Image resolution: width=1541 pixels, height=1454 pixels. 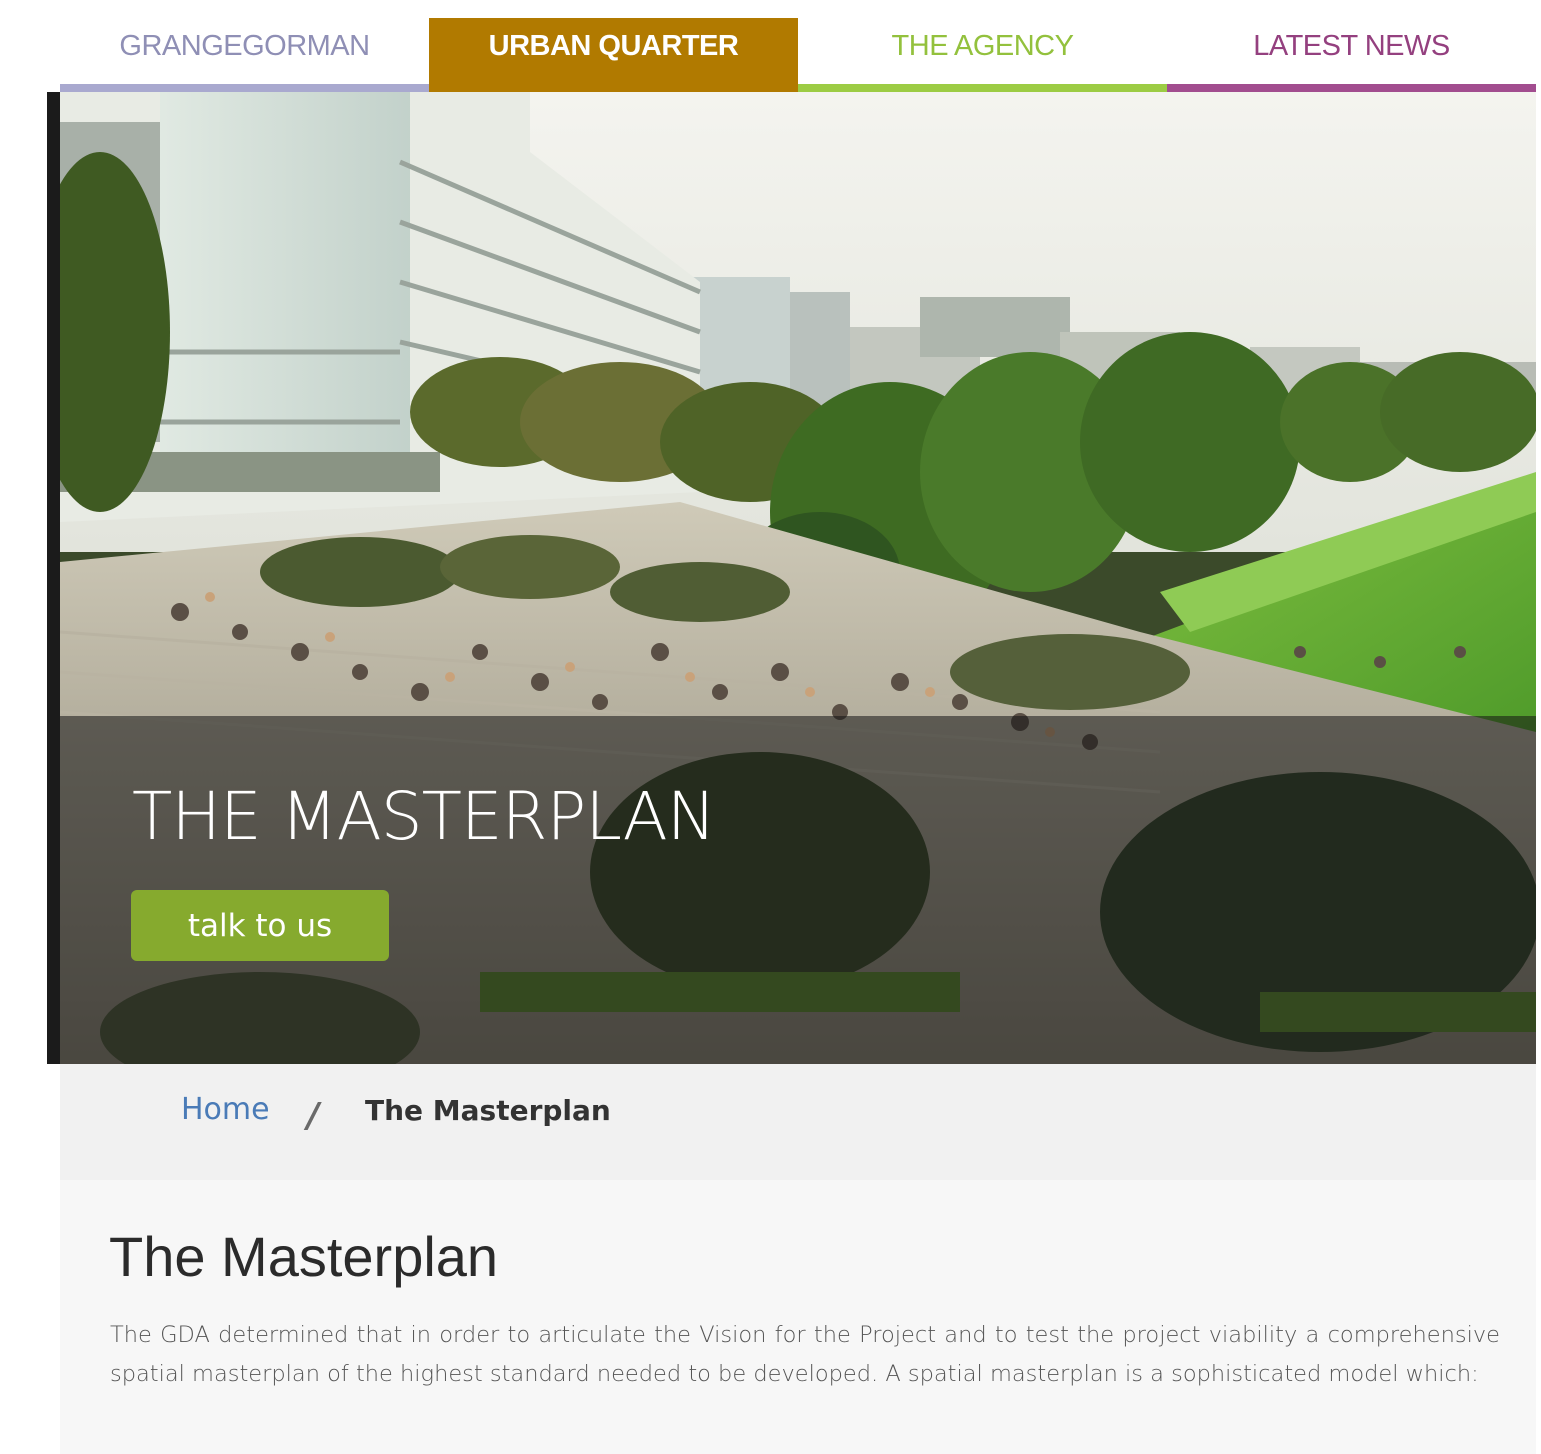 What do you see at coordinates (244, 45) in the screenshot?
I see `nav-tab-label: GRANGEGORMAN` at bounding box center [244, 45].